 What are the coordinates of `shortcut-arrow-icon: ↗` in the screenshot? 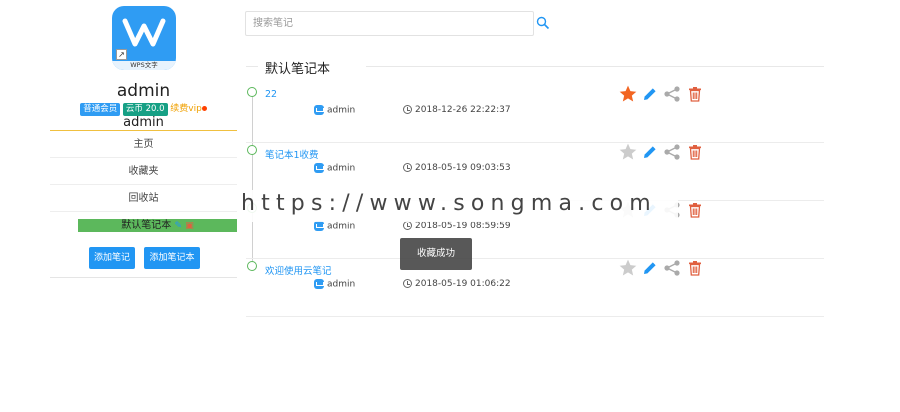 It's located at (121, 54).